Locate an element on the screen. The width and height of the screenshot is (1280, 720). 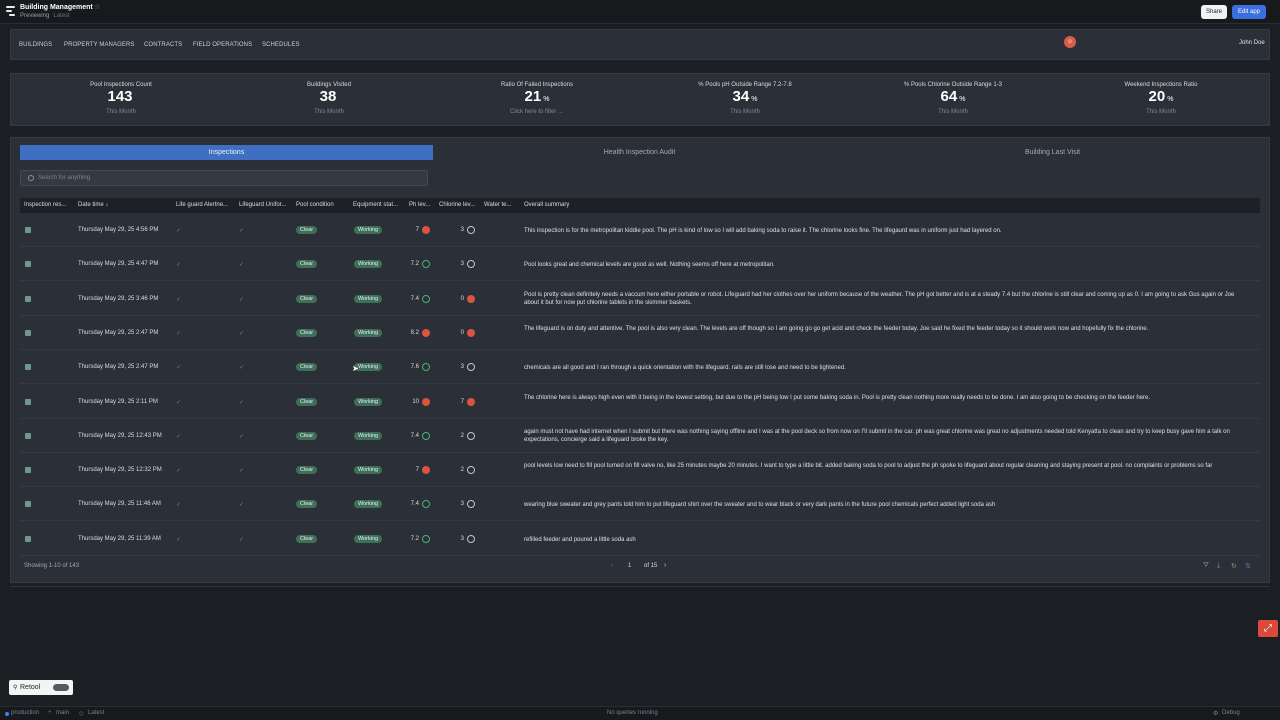
search-input: Search for anything is located at coordinates (224, 178).